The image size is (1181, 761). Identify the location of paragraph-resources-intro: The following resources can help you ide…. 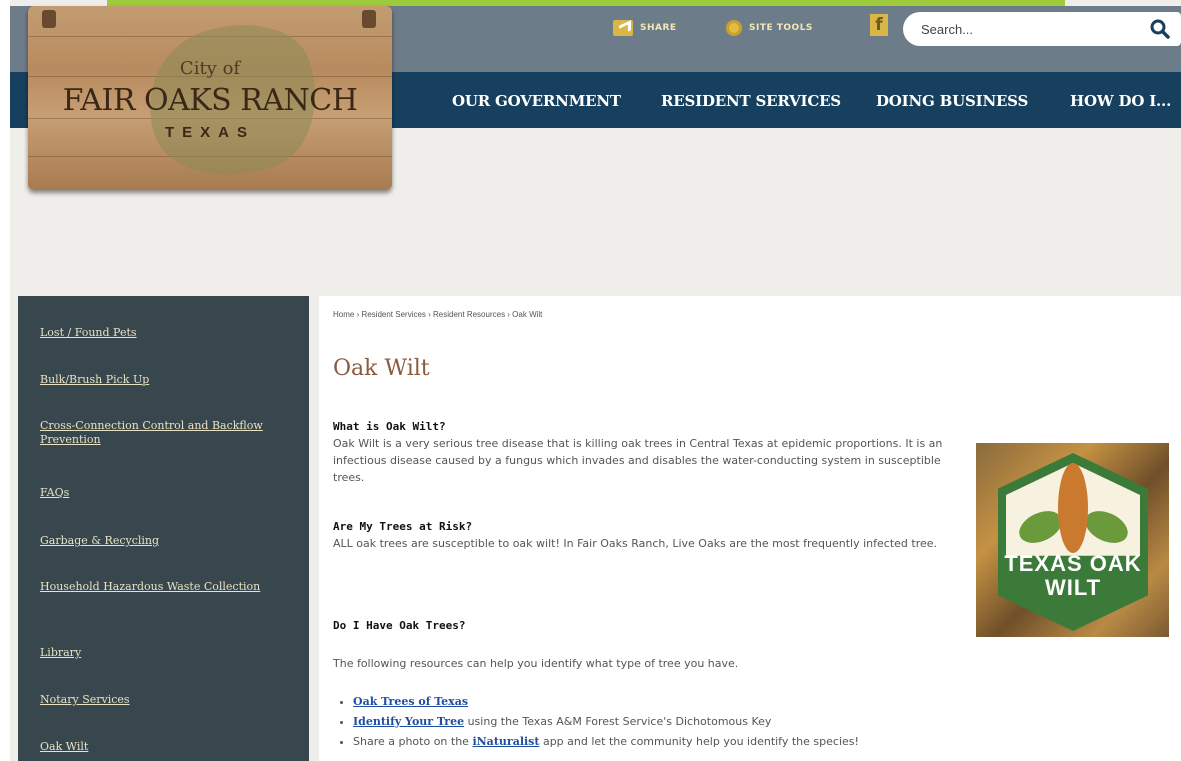
(536, 663).